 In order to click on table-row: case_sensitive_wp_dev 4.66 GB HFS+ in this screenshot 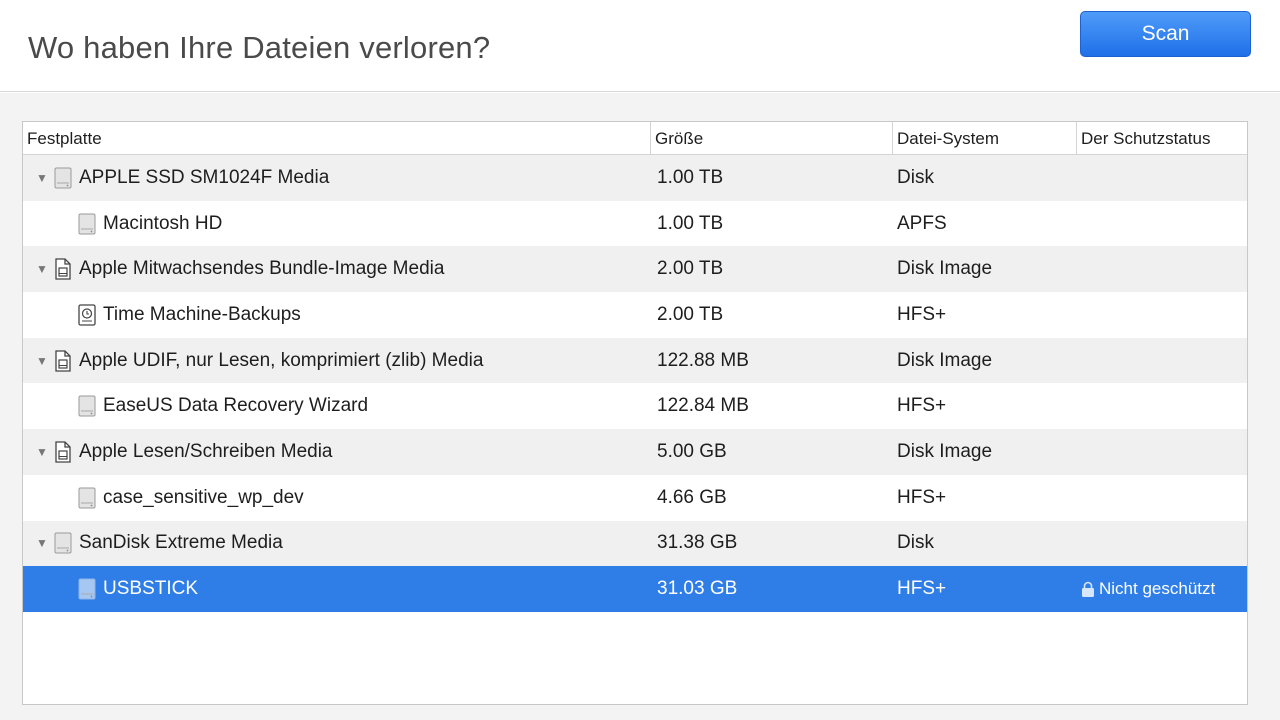, I will do `click(635, 498)`.